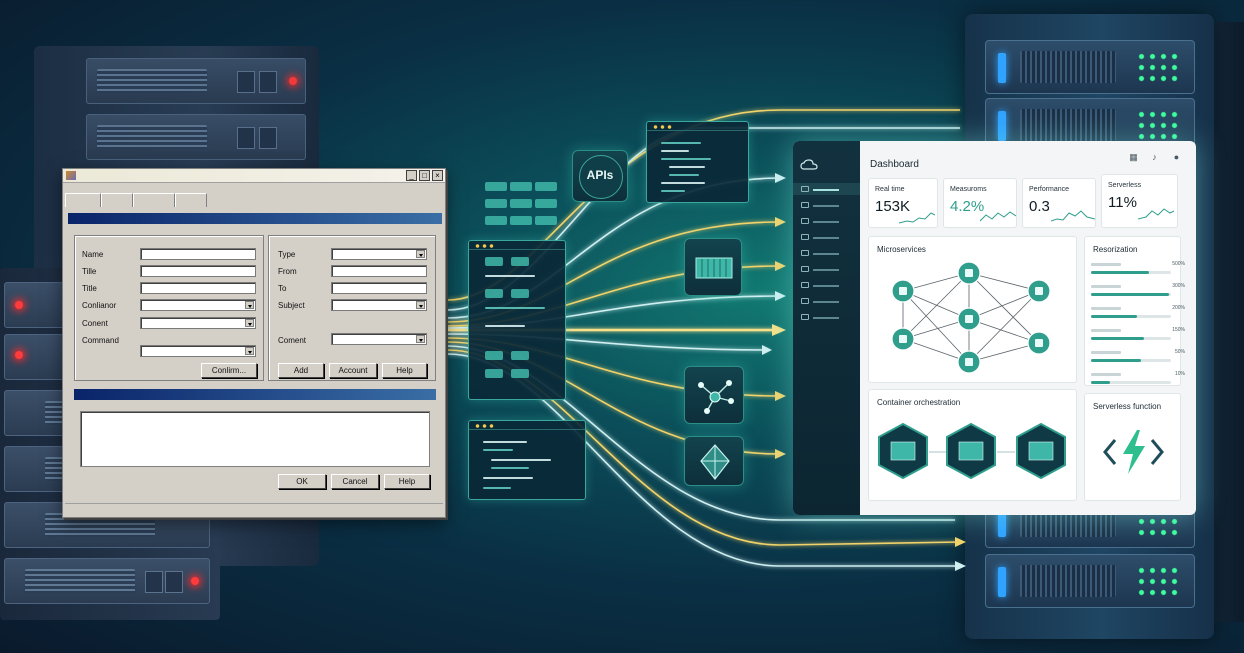 Image resolution: width=1244 pixels, height=653 pixels. I want to click on server-icon, so click(805, 221).